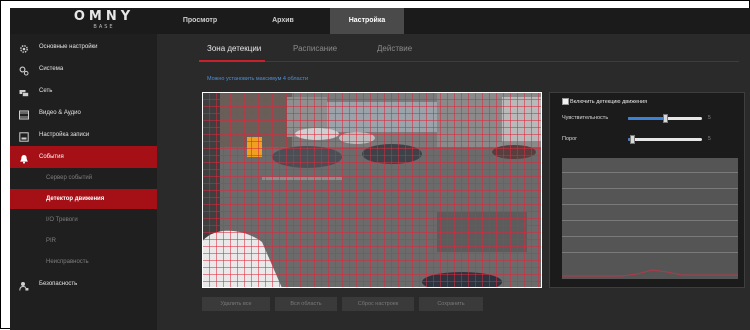 This screenshot has width=750, height=330. Describe the element at coordinates (632, 139) in the screenshot. I see `threshold-slider-handle` at that location.